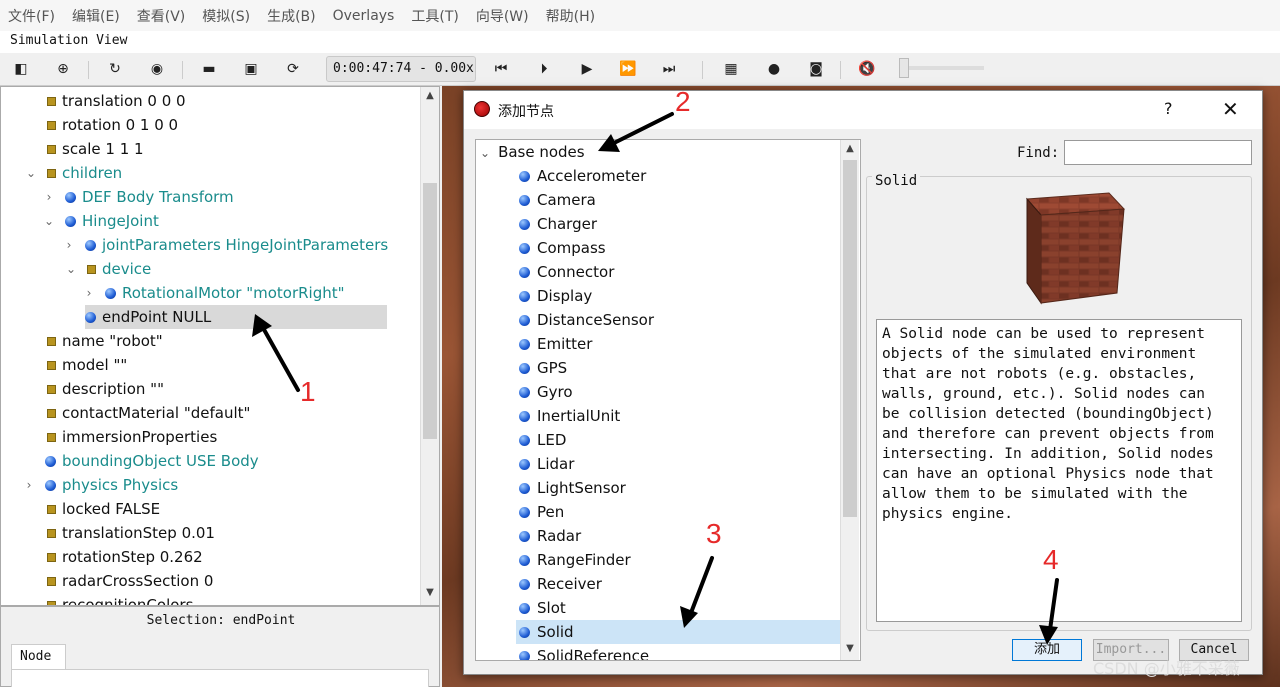 The width and height of the screenshot is (1280, 687). What do you see at coordinates (593, 654) in the screenshot?
I see `node-list-item-label: SolidReference` at bounding box center [593, 654].